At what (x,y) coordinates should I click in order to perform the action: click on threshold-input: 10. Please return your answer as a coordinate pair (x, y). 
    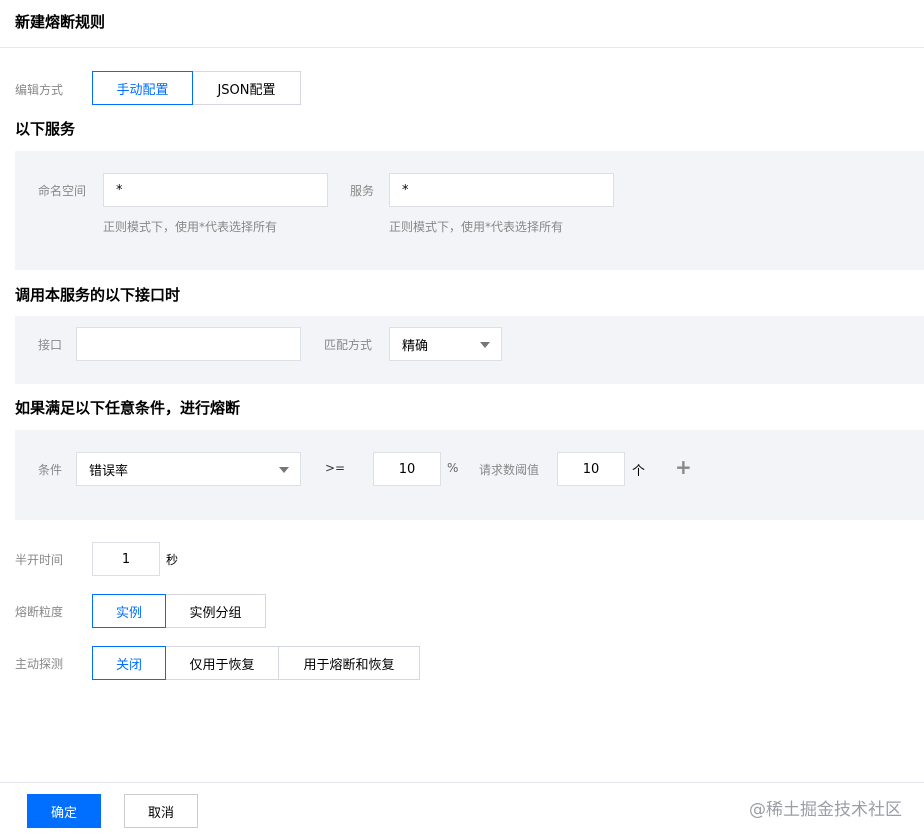
    Looking at the image, I should click on (407, 469).